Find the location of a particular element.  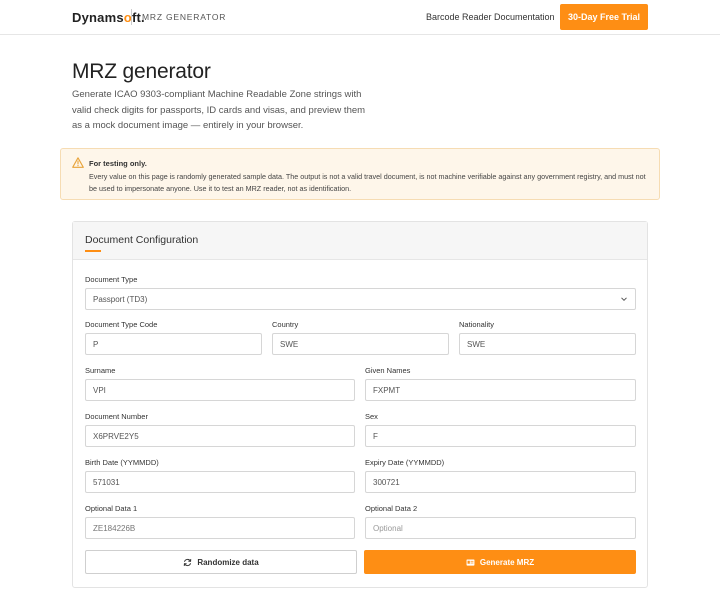

surname-input: VPI is located at coordinates (220, 390).